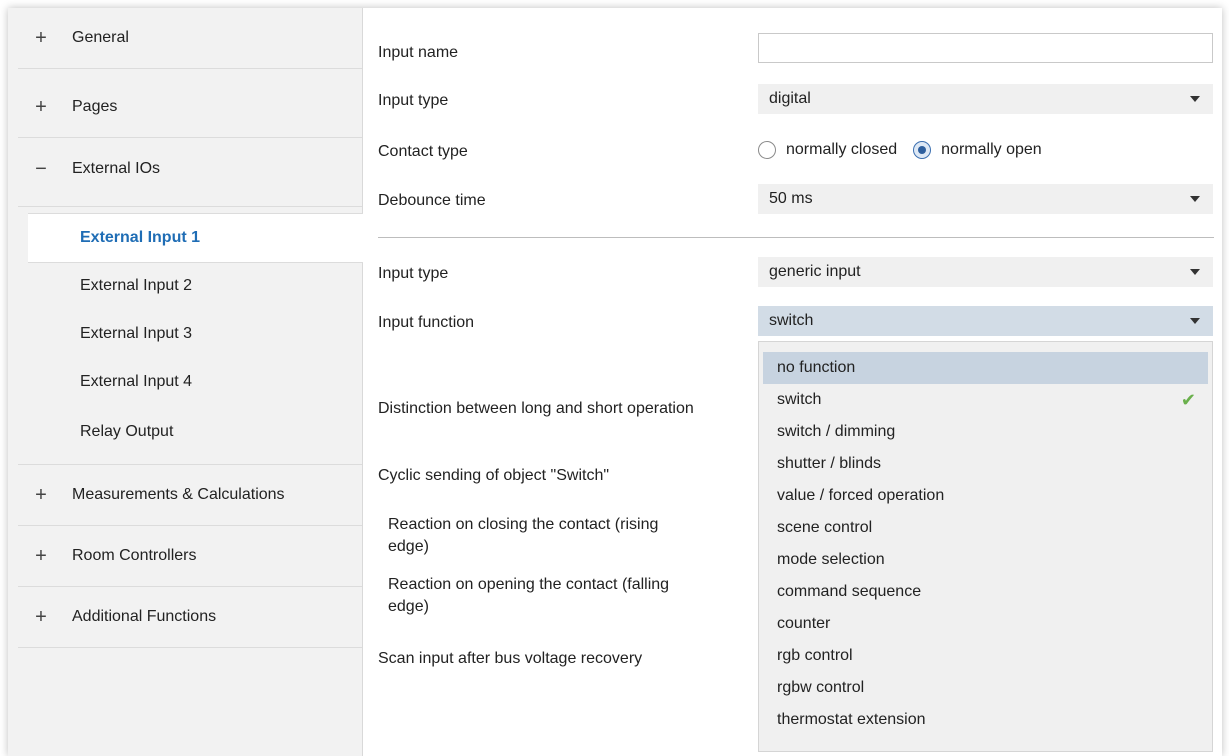 The width and height of the screenshot is (1229, 756). Describe the element at coordinates (985, 48) in the screenshot. I see `input-name-field` at that location.